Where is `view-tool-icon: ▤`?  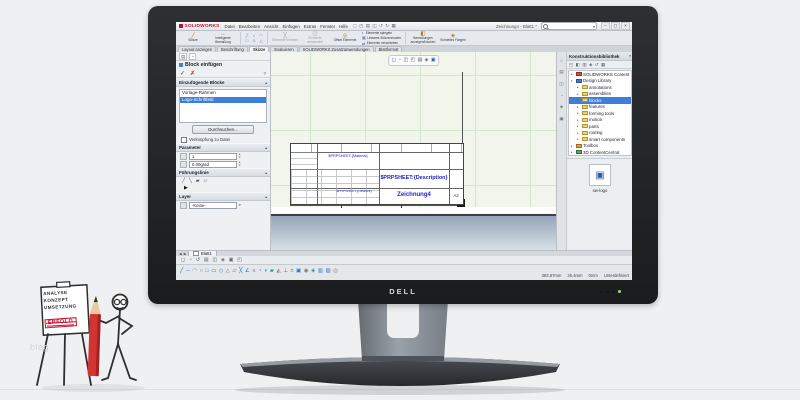 view-tool-icon: ▤ is located at coordinates (420, 60).